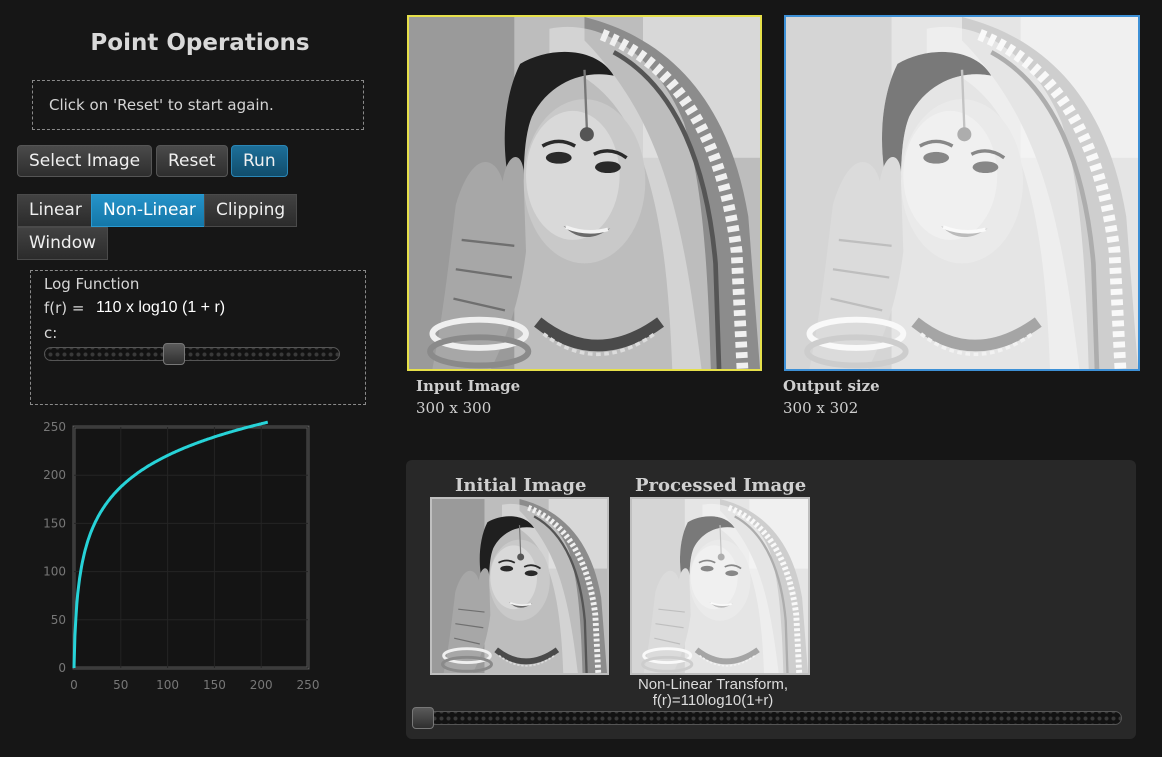  Describe the element at coordinates (64, 308) in the screenshot. I see `formula-label: f(r) =` at that location.